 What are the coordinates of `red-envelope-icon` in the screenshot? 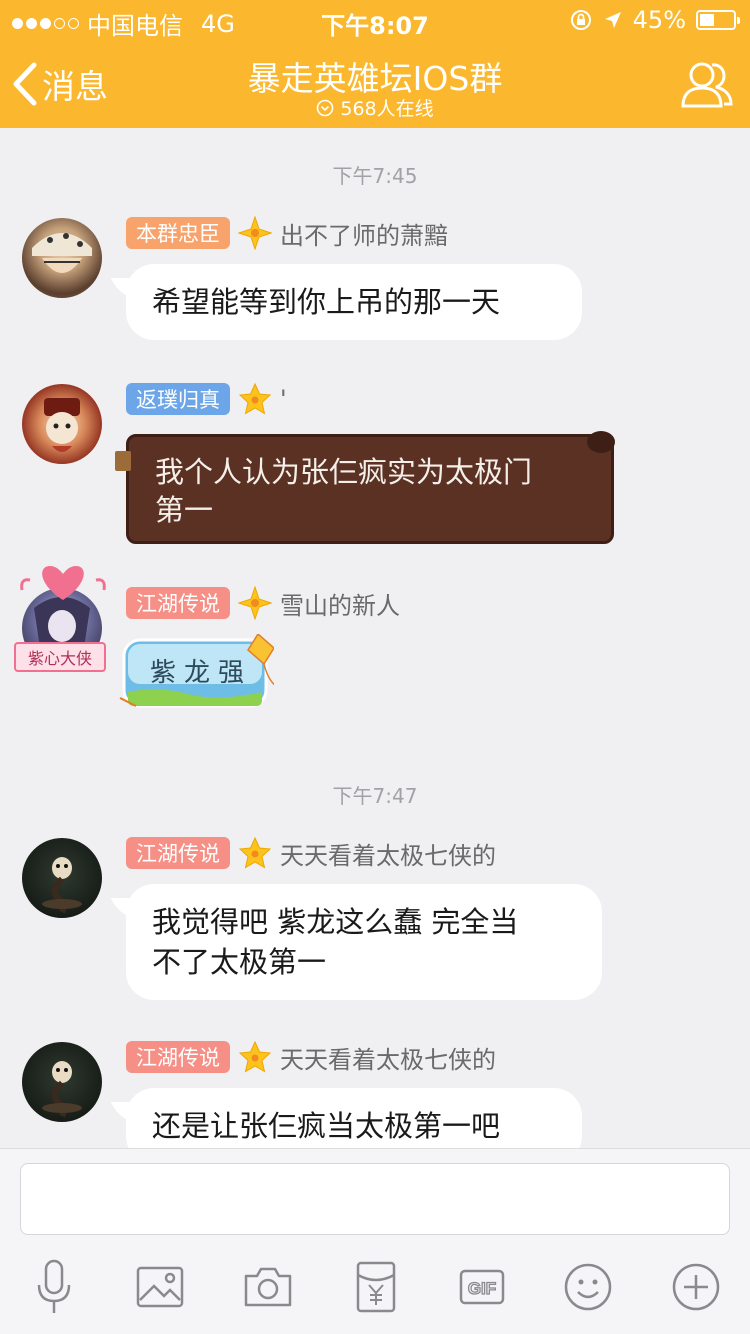 It's located at (376, 1287).